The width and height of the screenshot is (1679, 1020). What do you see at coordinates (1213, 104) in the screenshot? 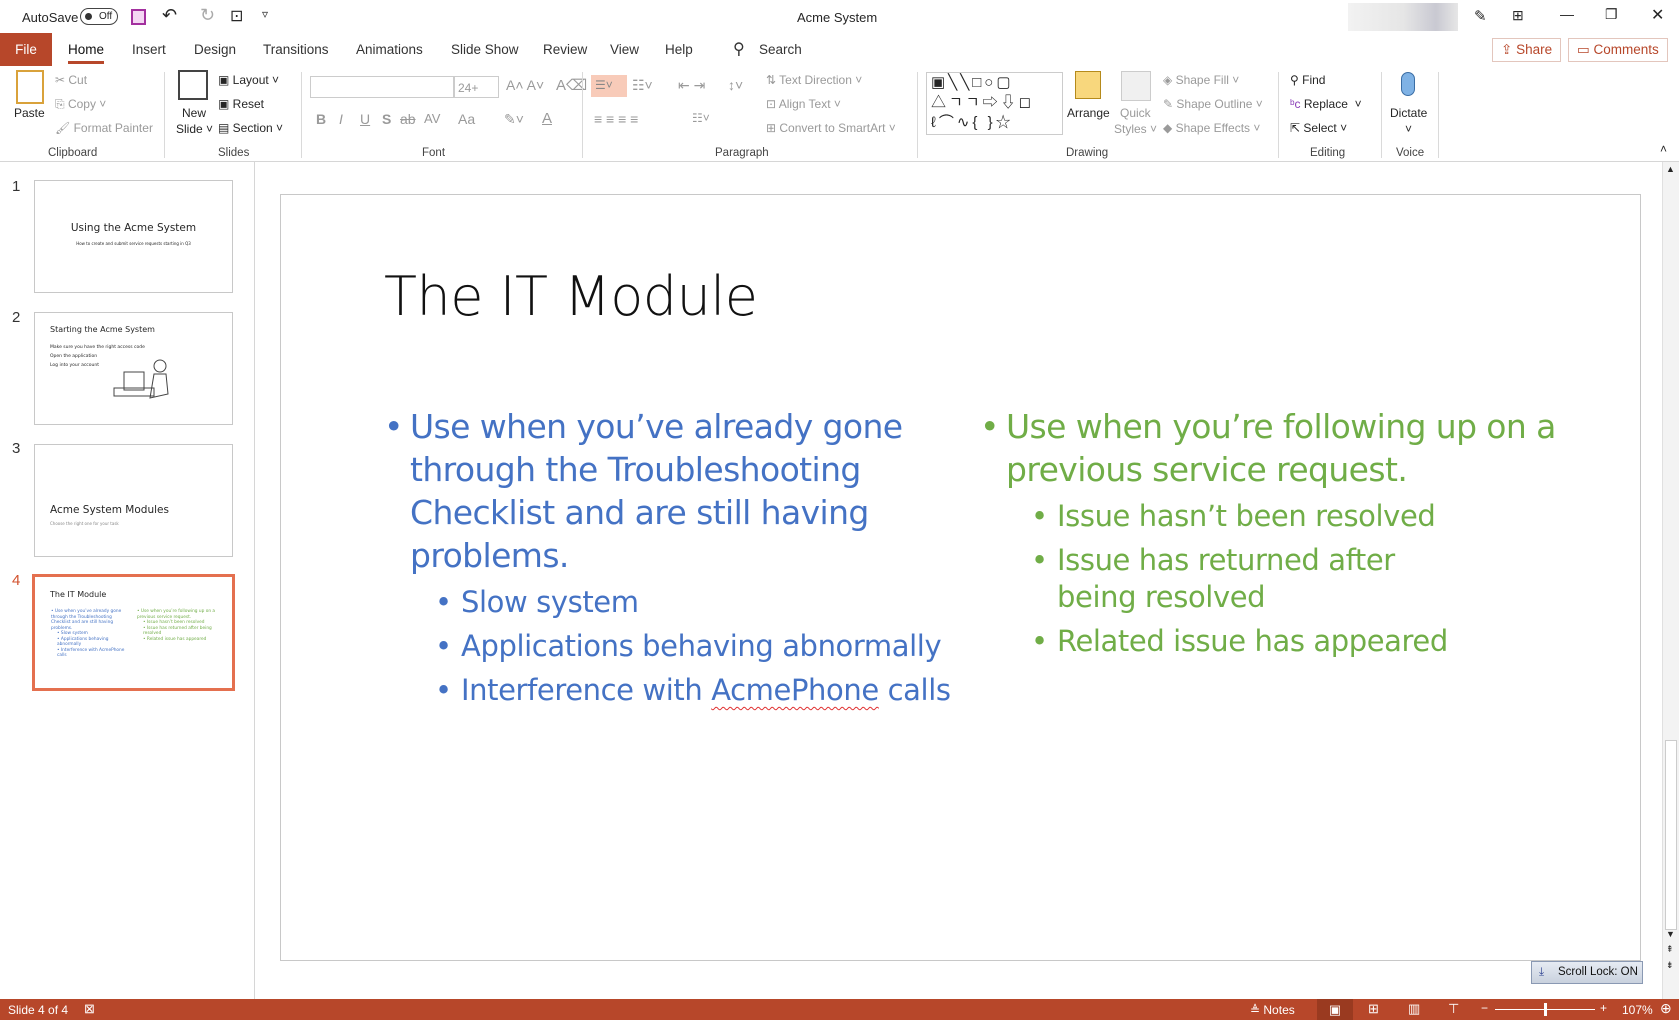
I see `shape-outline-button: ✎ Shape Outline ˅` at bounding box center [1213, 104].